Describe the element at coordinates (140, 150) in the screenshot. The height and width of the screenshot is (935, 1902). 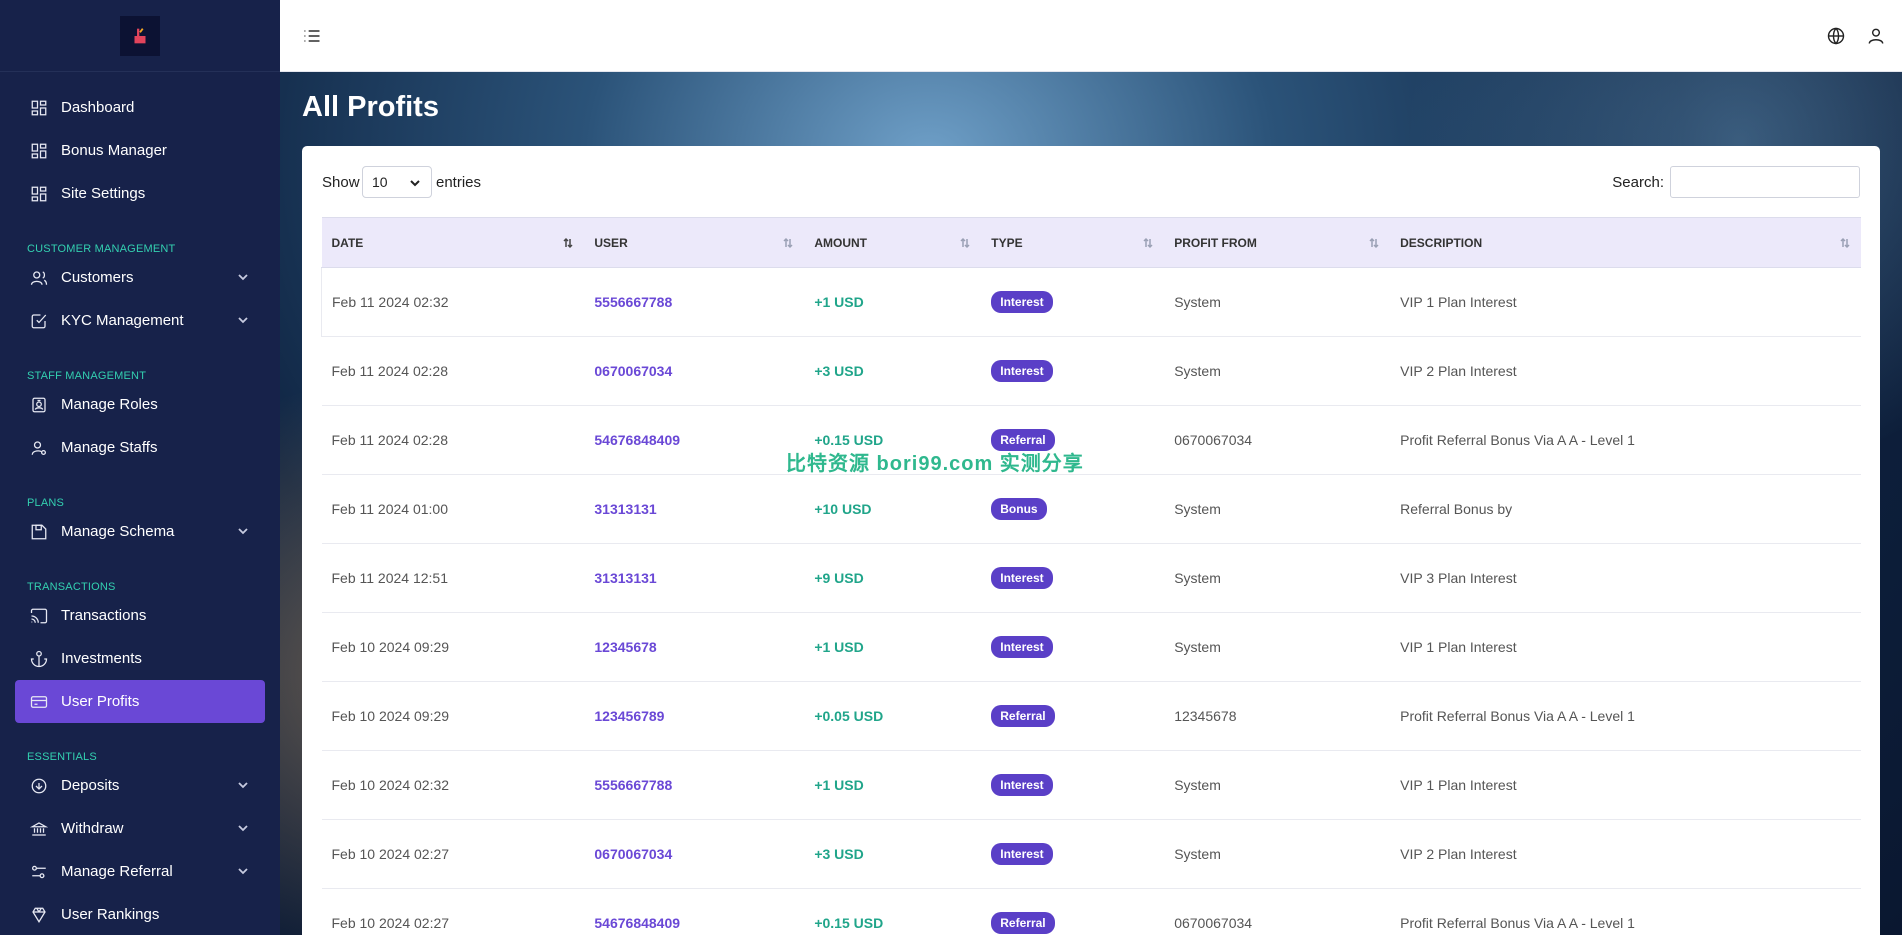
I see `sidebar-item-bonus-manager: Bonus Manager` at that location.